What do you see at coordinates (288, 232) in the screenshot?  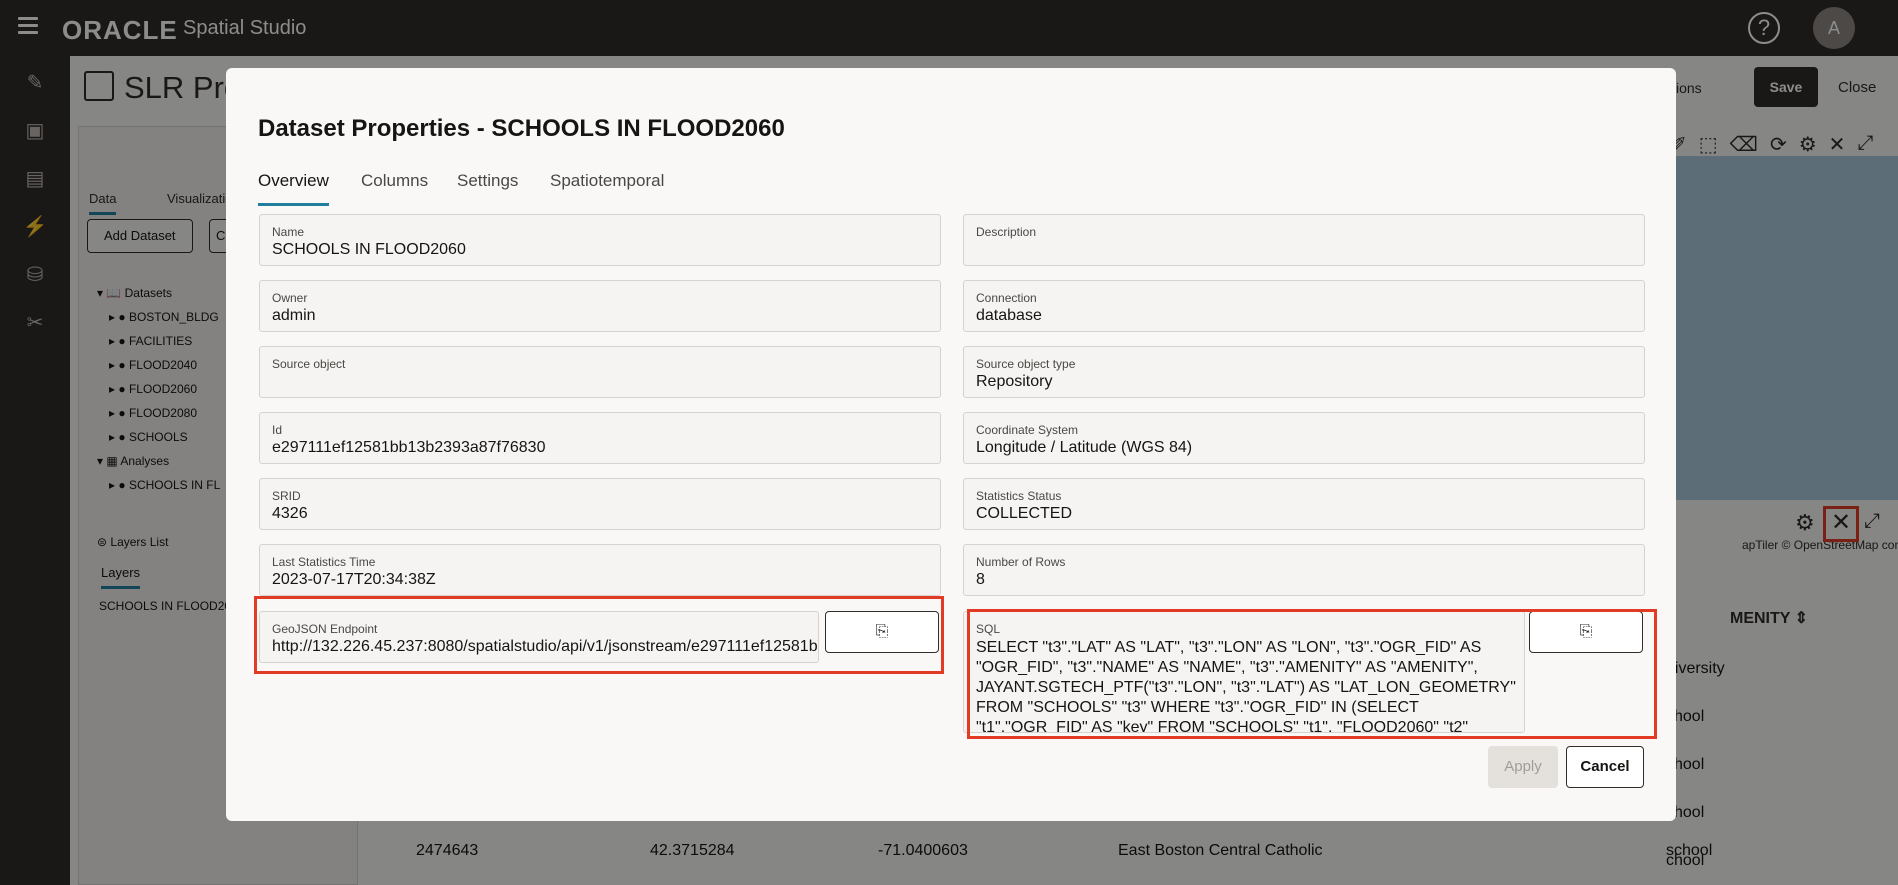 I see `name-label: Name` at bounding box center [288, 232].